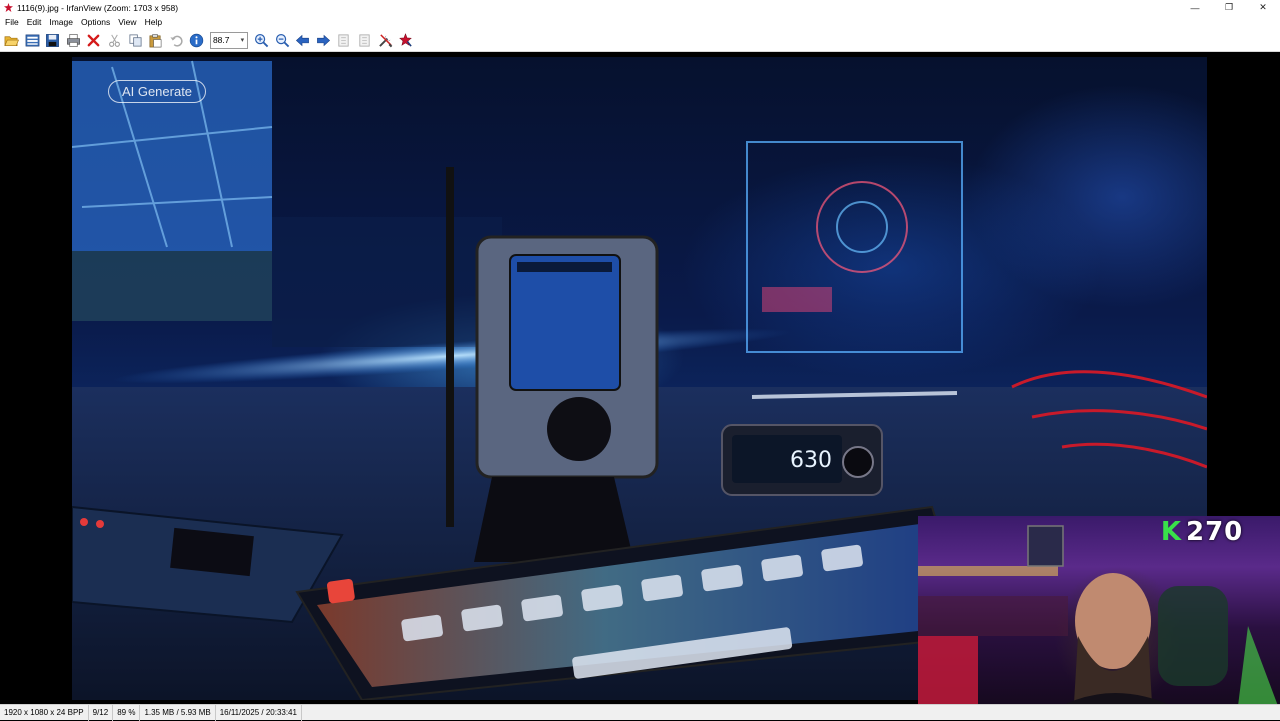  What do you see at coordinates (1195, 7) in the screenshot?
I see `minimize-button: —` at bounding box center [1195, 7].